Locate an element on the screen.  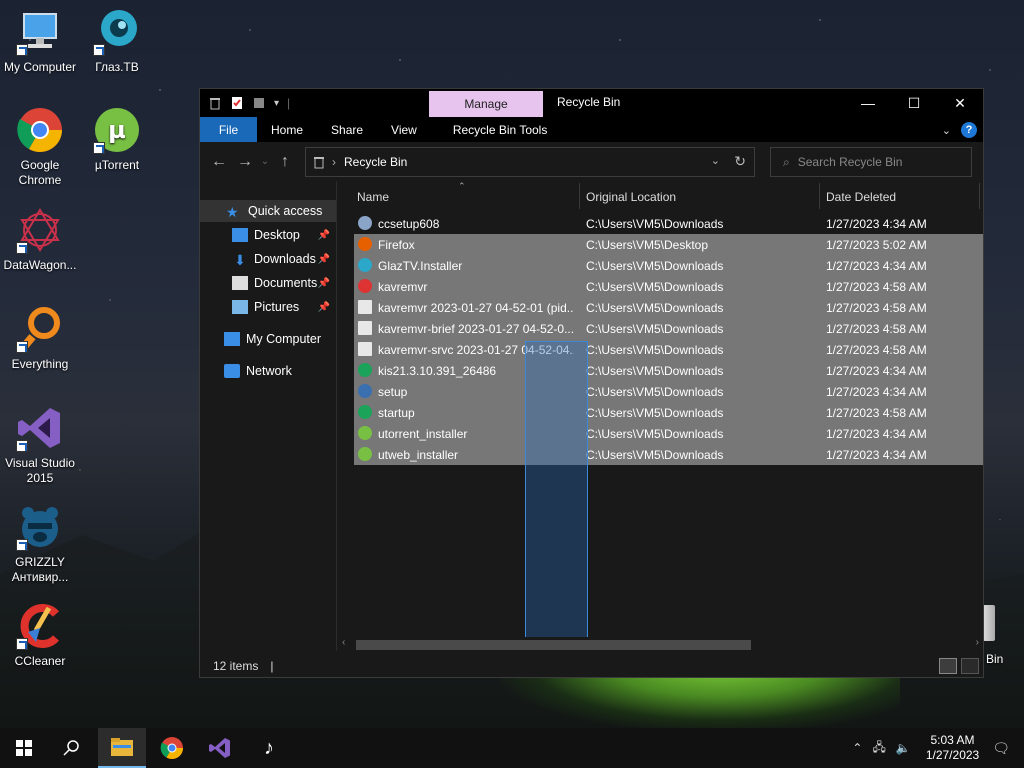
forward-arrow-icon: → is located at coordinates (245, 162).